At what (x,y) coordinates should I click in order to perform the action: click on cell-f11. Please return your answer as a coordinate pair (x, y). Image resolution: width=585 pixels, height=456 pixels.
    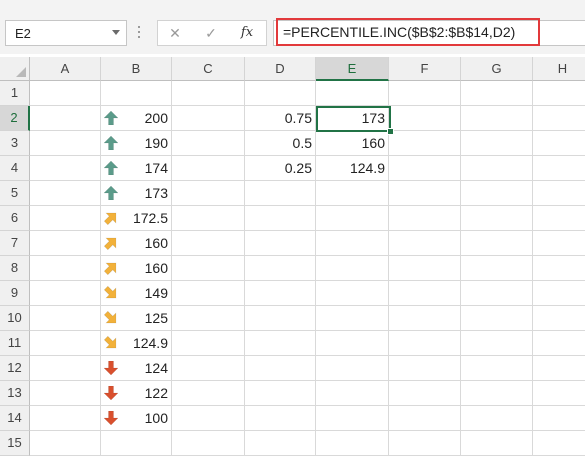
    Looking at the image, I should click on (425, 343).